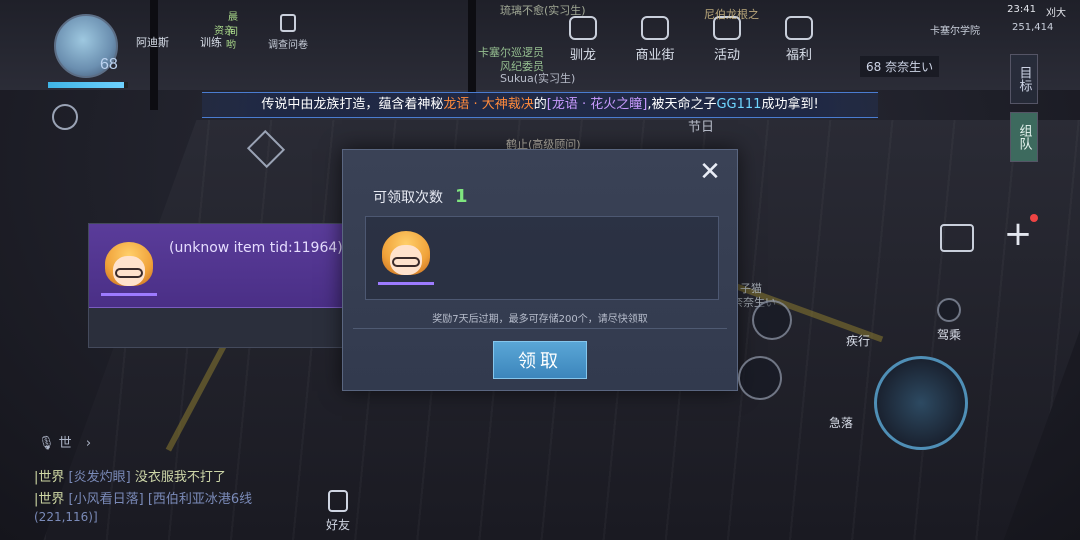 The height and width of the screenshot is (540, 1080). I want to click on dialog-divider, so click(540, 328).